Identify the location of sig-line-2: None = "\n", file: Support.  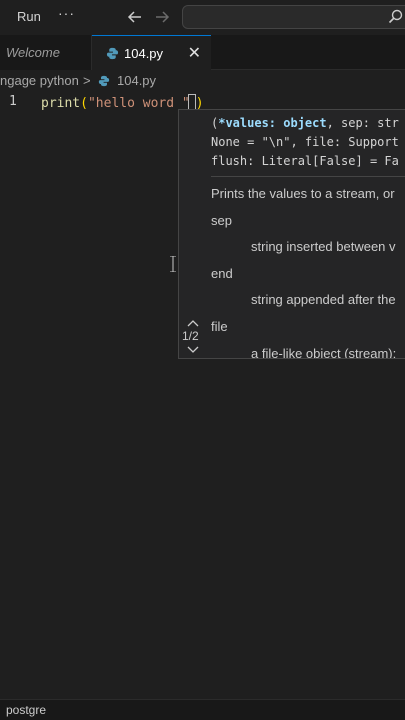
(305, 142).